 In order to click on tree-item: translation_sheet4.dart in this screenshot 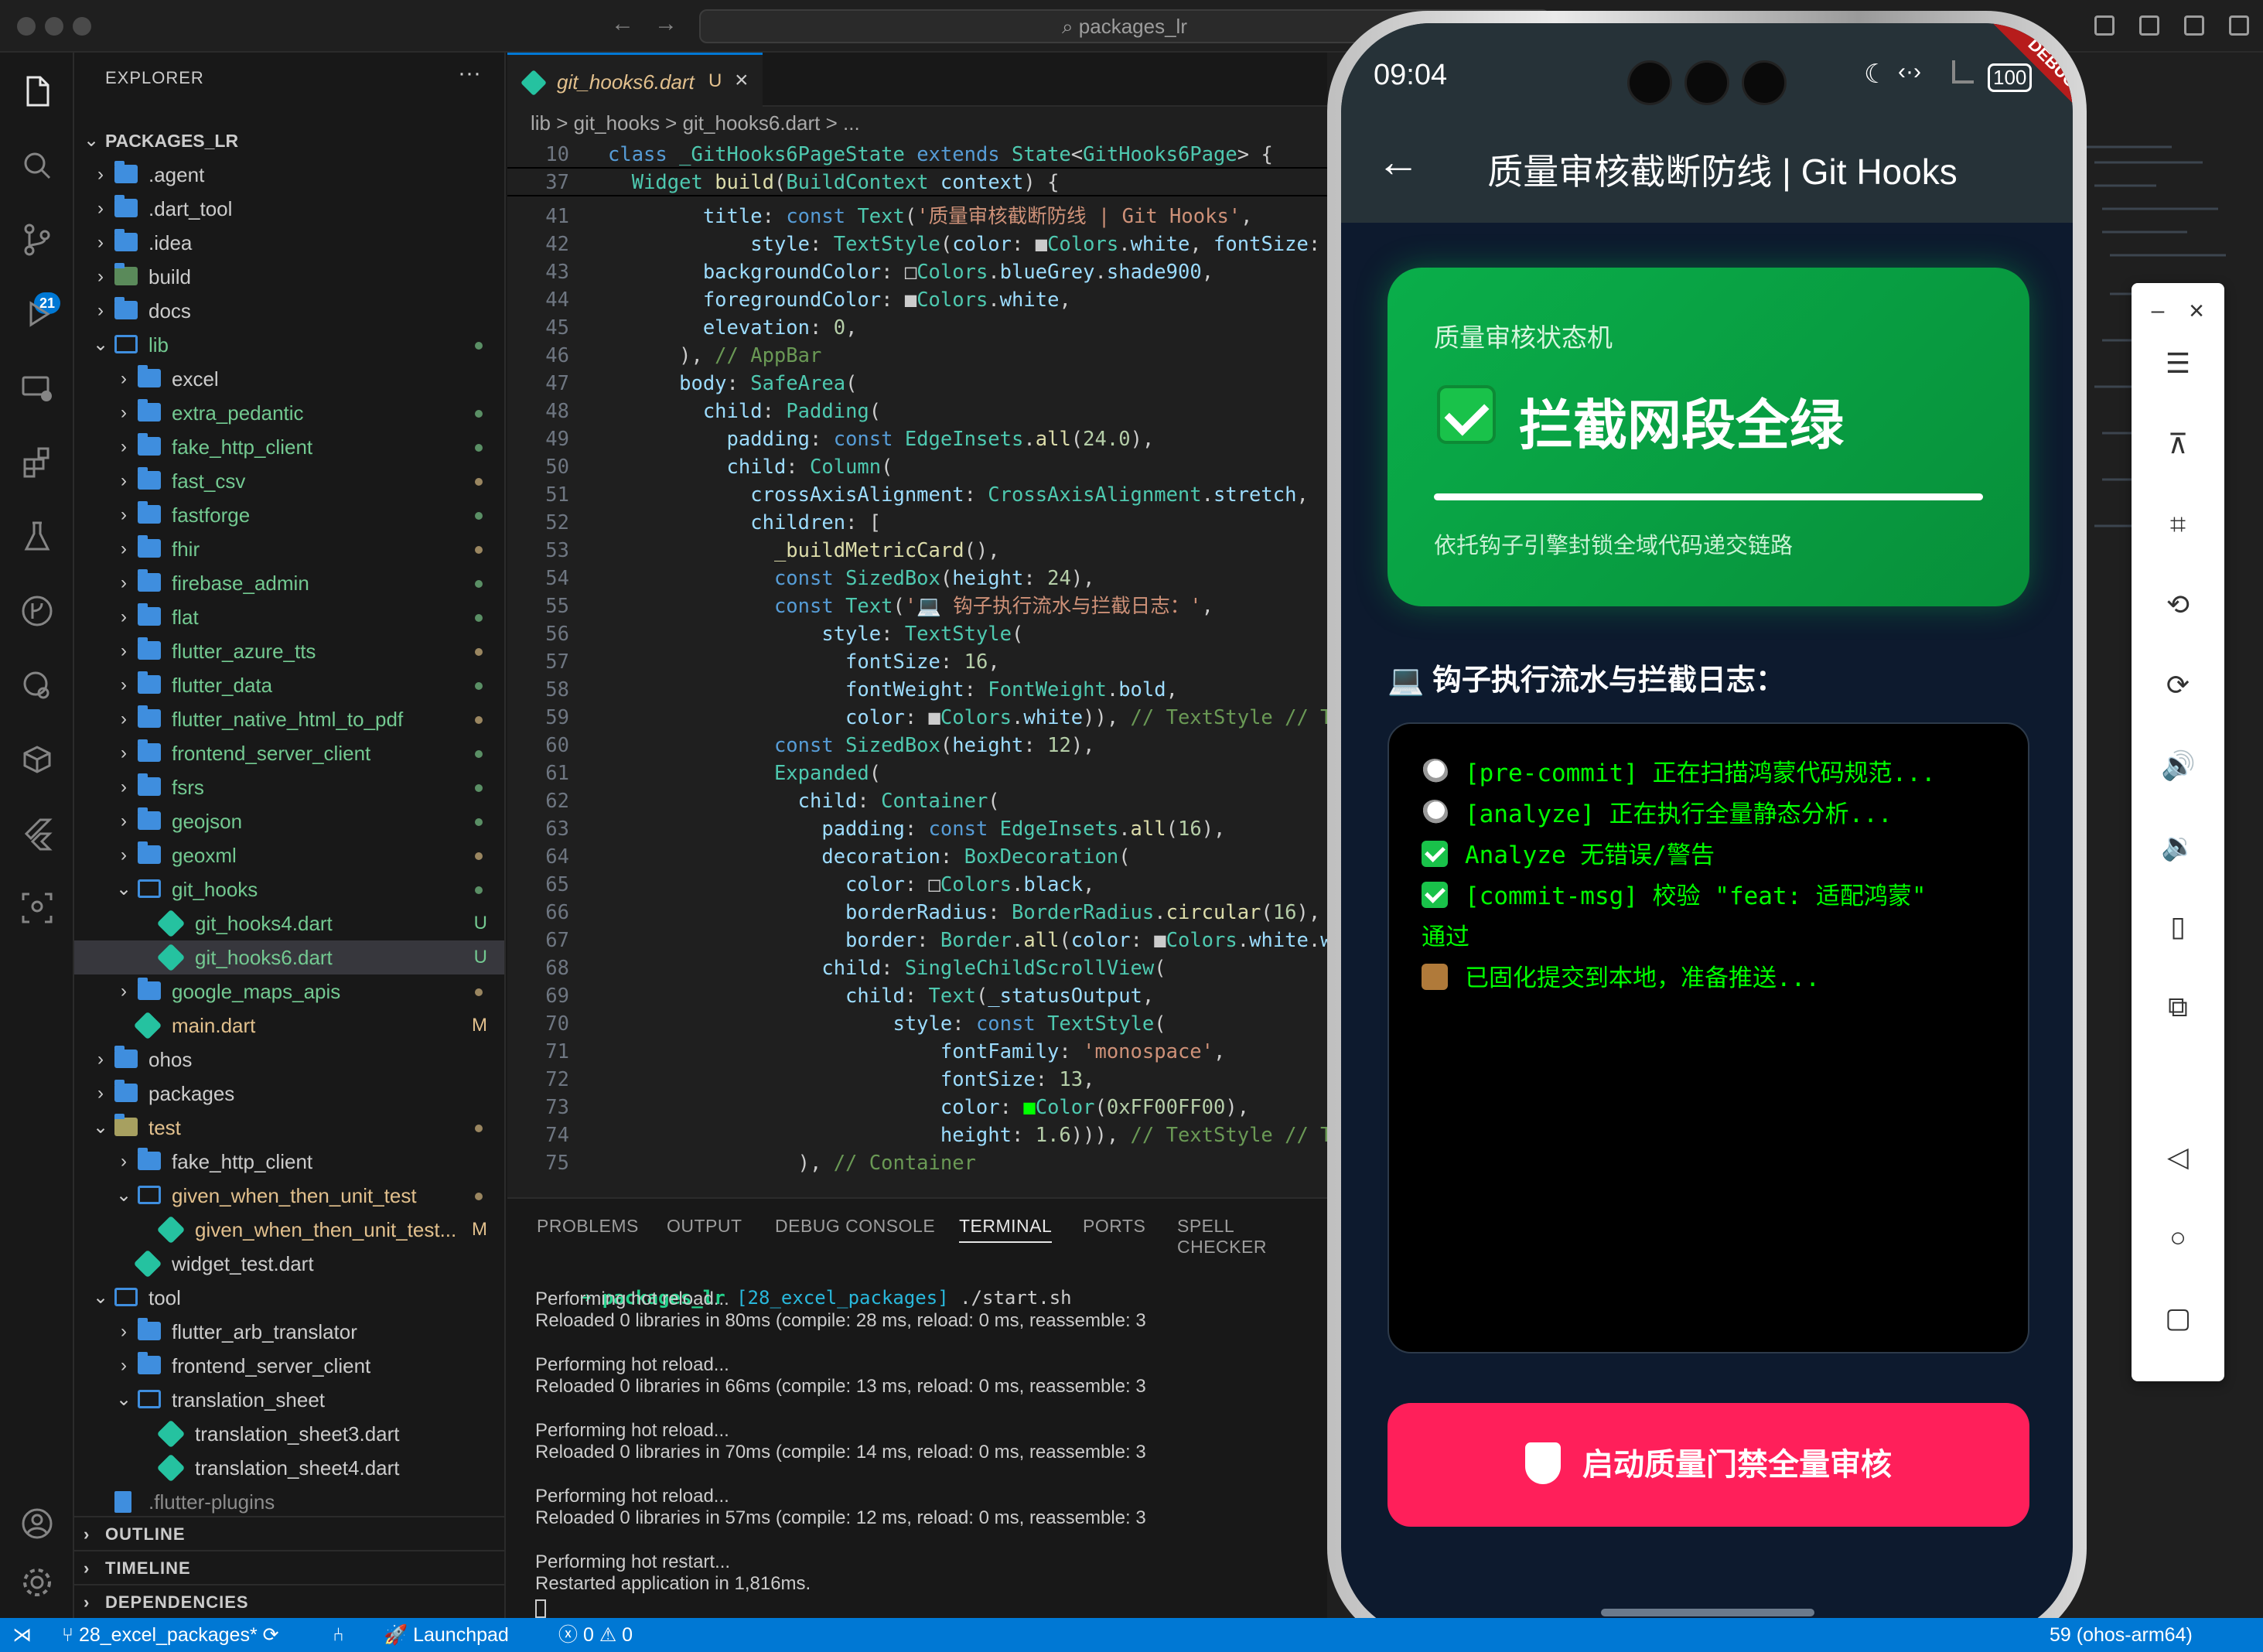, I will do `click(289, 1468)`.